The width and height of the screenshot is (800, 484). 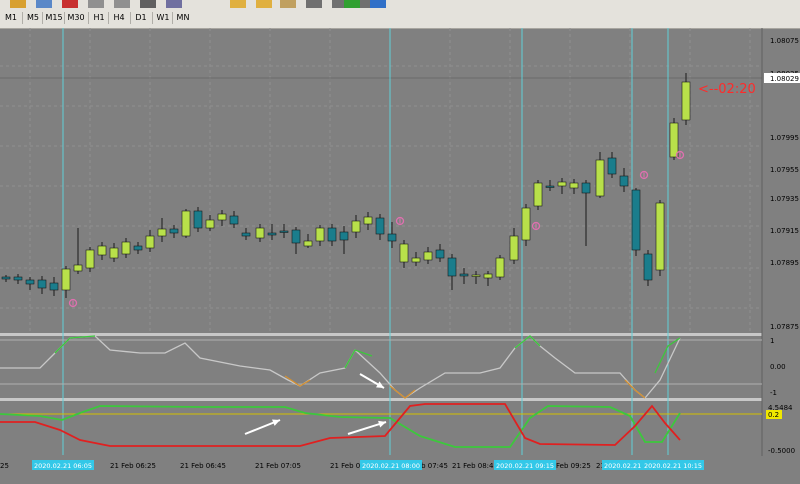 What do you see at coordinates (784, 41) in the screenshot?
I see `price-axis-label: 1.08075` at bounding box center [784, 41].